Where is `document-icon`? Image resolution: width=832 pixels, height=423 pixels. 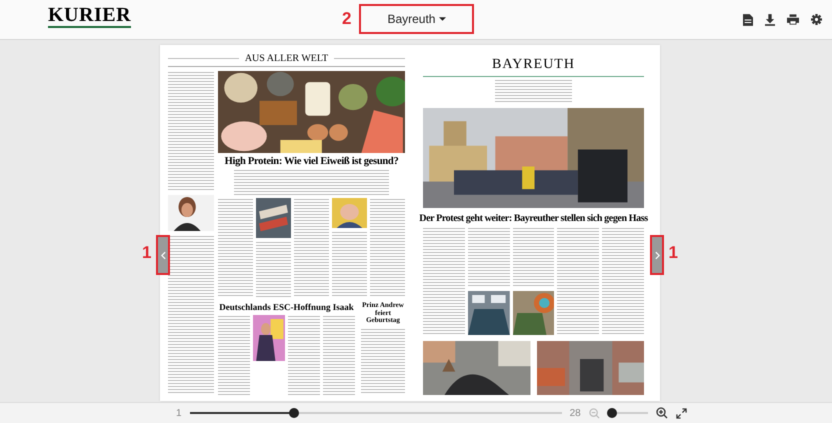 document-icon is located at coordinates (748, 20).